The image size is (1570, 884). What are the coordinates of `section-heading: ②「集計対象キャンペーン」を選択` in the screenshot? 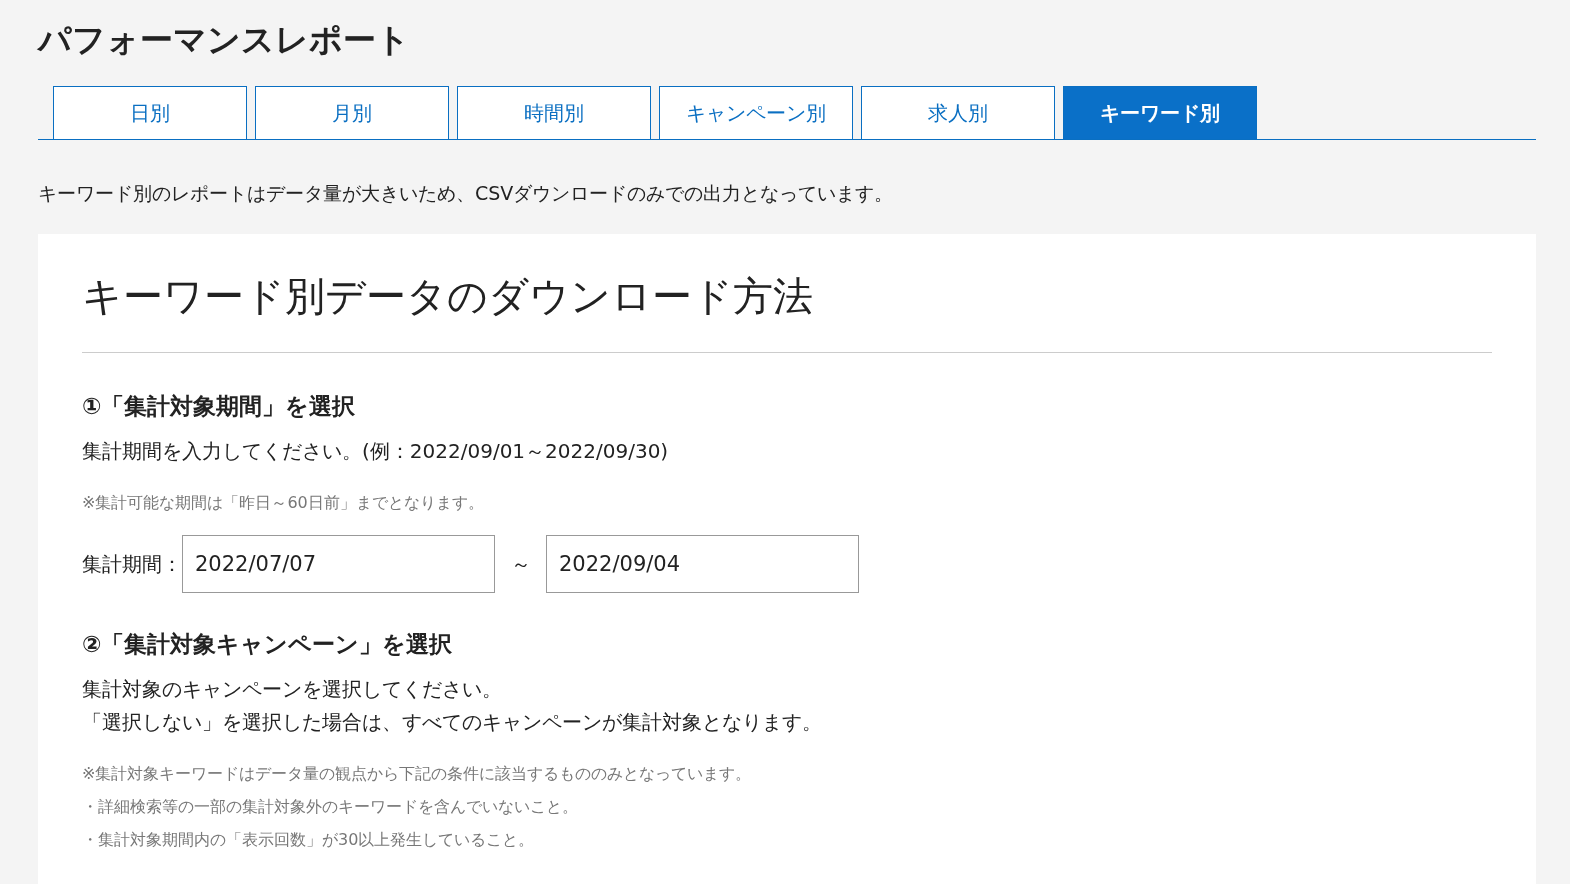 It's located at (268, 644).